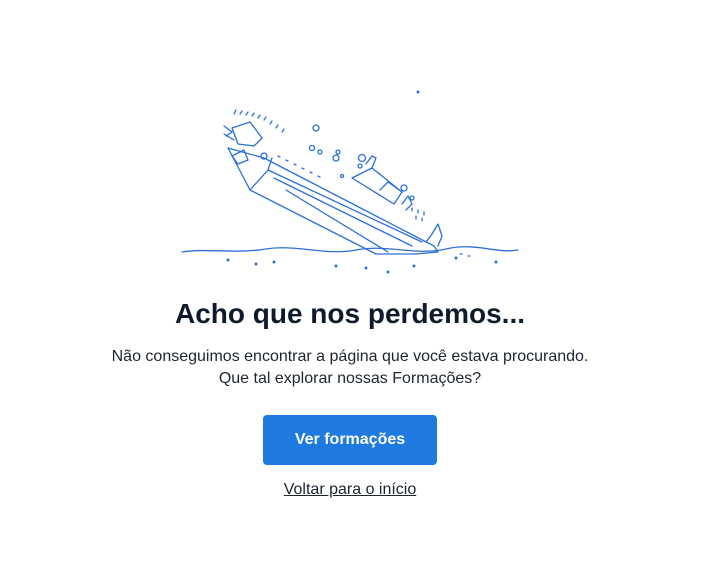 This screenshot has width=712, height=586. Describe the element at coordinates (350, 182) in the screenshot. I see `sinking-ship-icon` at that location.